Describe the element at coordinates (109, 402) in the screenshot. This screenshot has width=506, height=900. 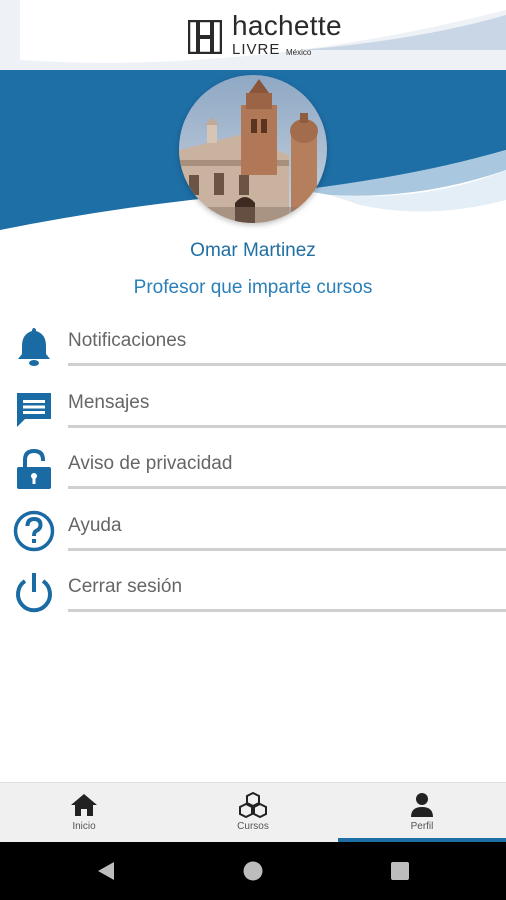
I see `menu-label: Mensajes` at that location.